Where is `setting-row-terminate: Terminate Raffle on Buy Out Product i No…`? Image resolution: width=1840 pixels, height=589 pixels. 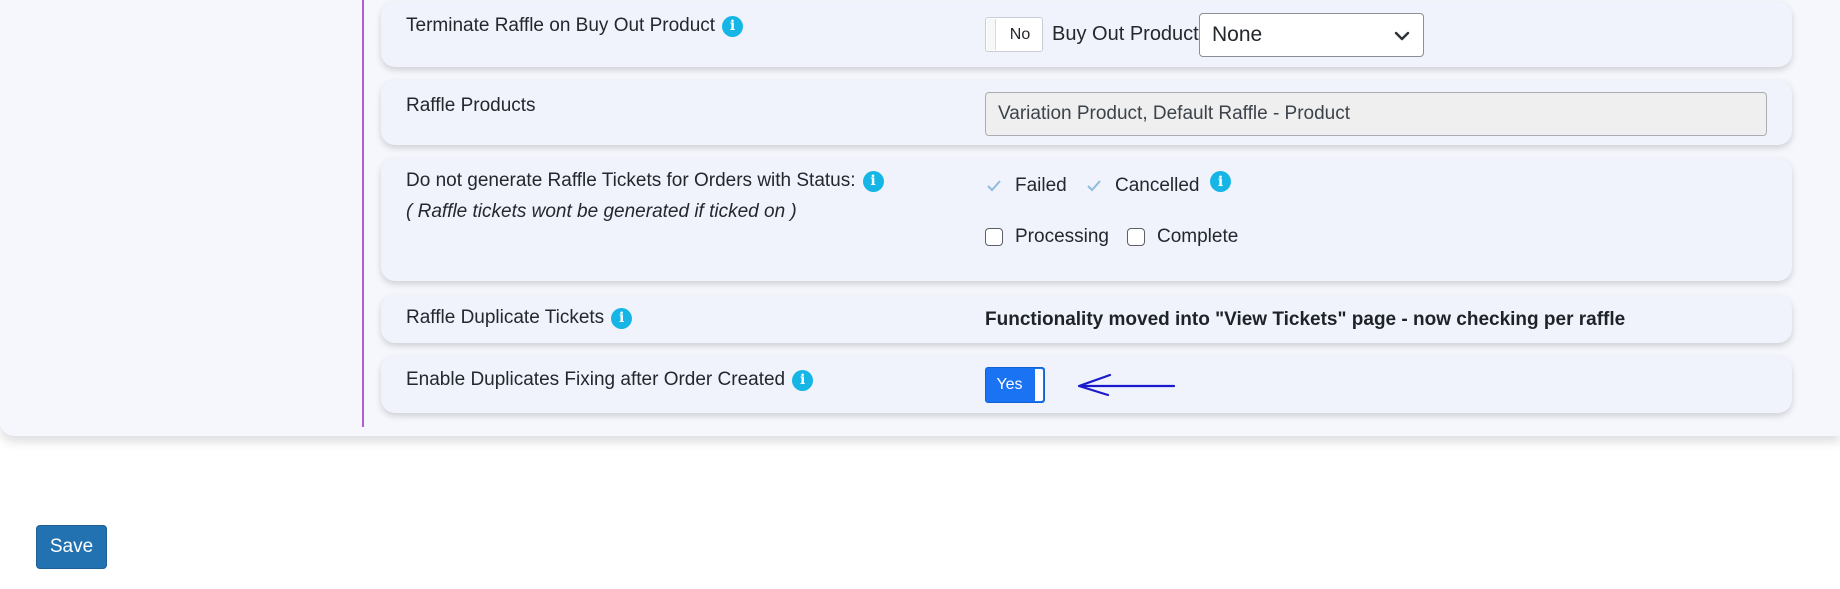 setting-row-terminate: Terminate Raffle on Buy Out Product i No… is located at coordinates (1086, 34).